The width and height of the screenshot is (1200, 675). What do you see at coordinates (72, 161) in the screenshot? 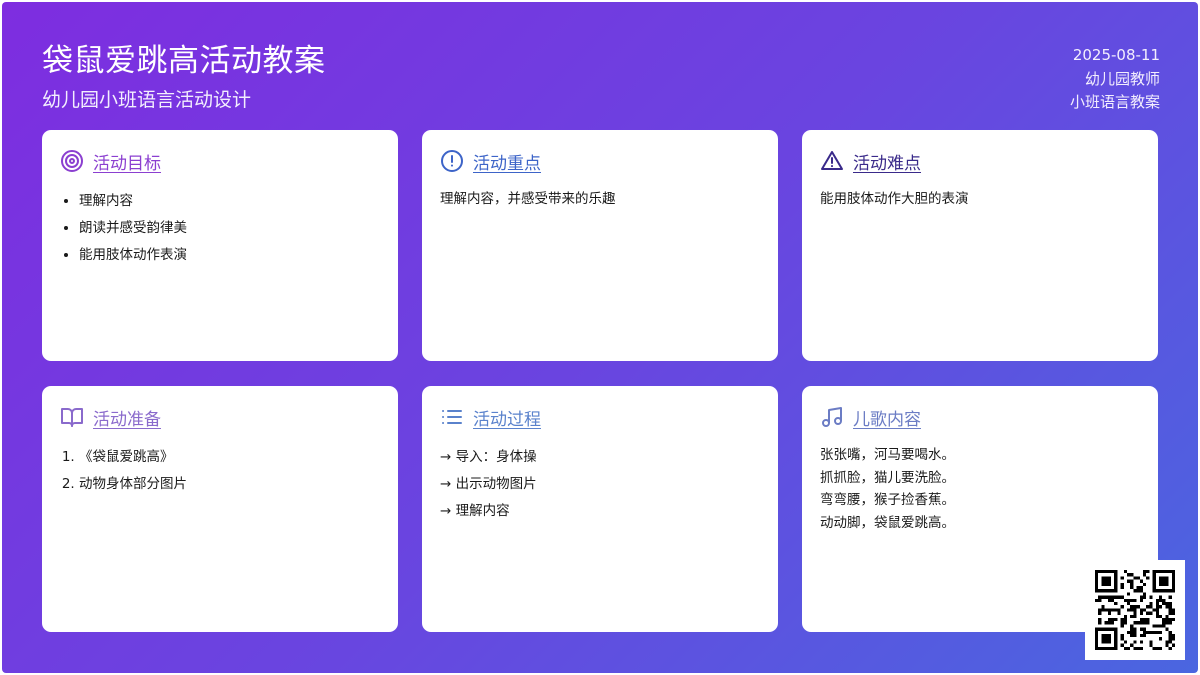
I see `target-icon` at bounding box center [72, 161].